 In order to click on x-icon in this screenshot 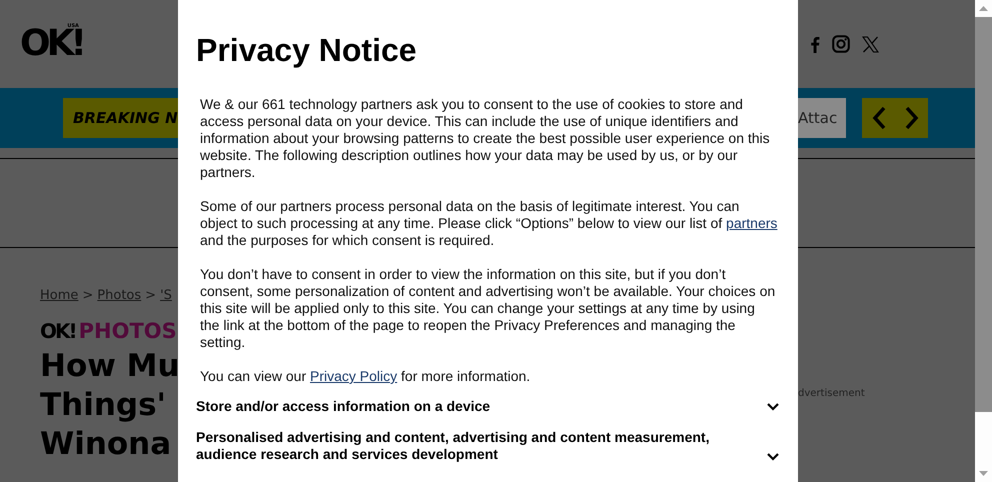, I will do `click(870, 44)`.